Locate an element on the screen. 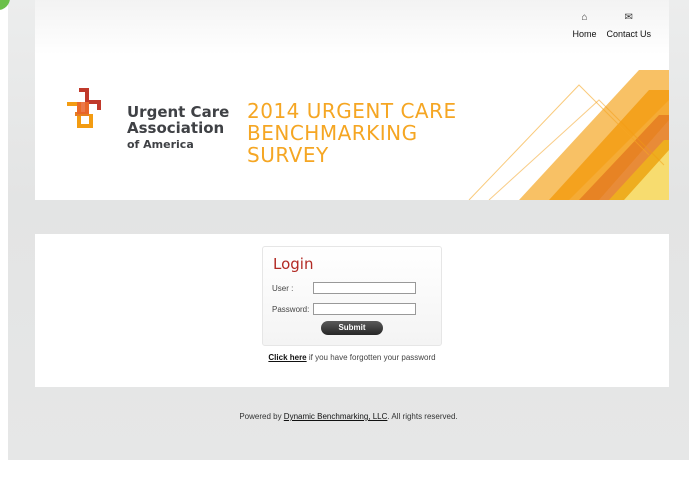 The height and width of the screenshot is (486, 689). nav-home: ⌂ Home is located at coordinates (584, 25).